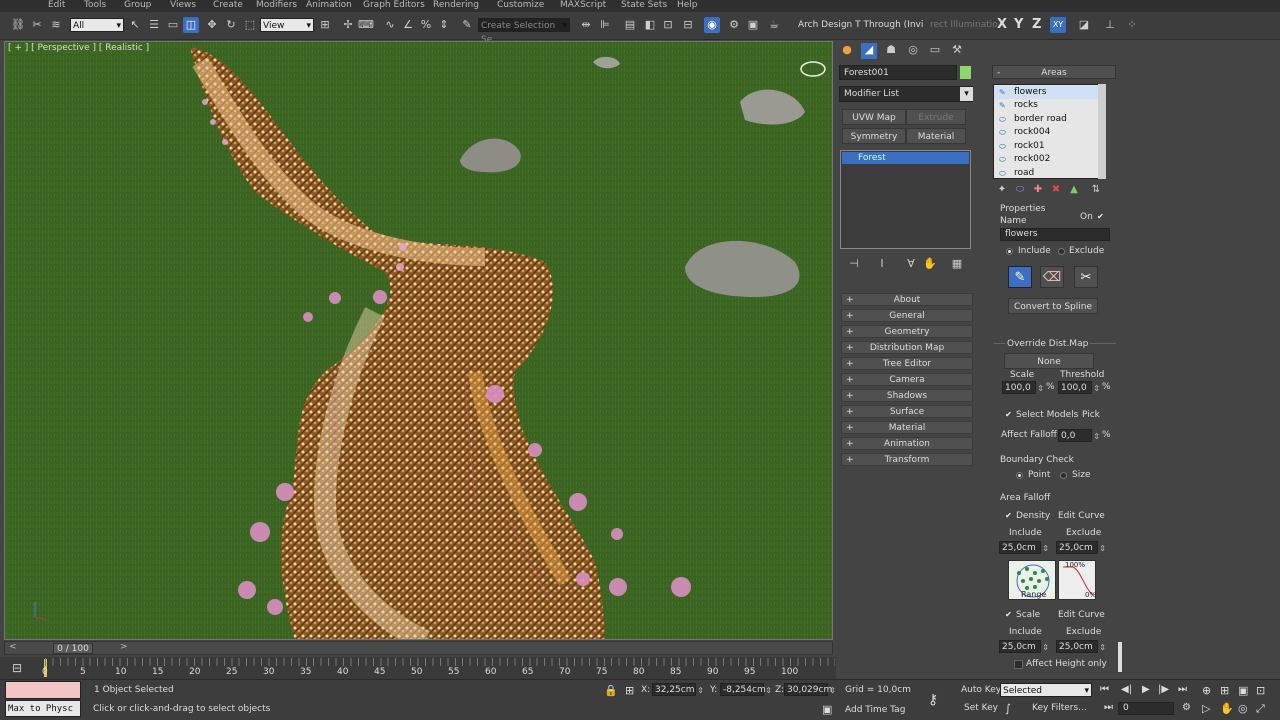 Image resolution: width=1280 pixels, height=720 pixels. I want to click on areas-list-scrollbar, so click(1102, 131).